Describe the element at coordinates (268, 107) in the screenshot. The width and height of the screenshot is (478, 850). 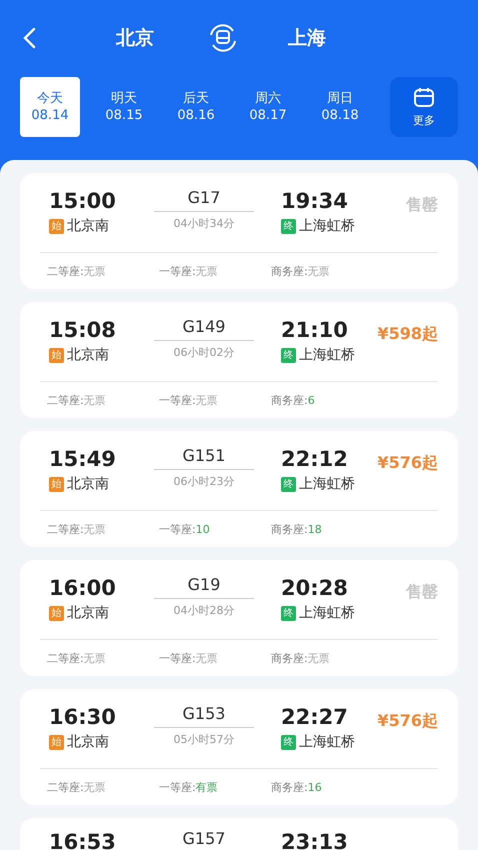
I see `date-tab: 周六 08.17` at that location.